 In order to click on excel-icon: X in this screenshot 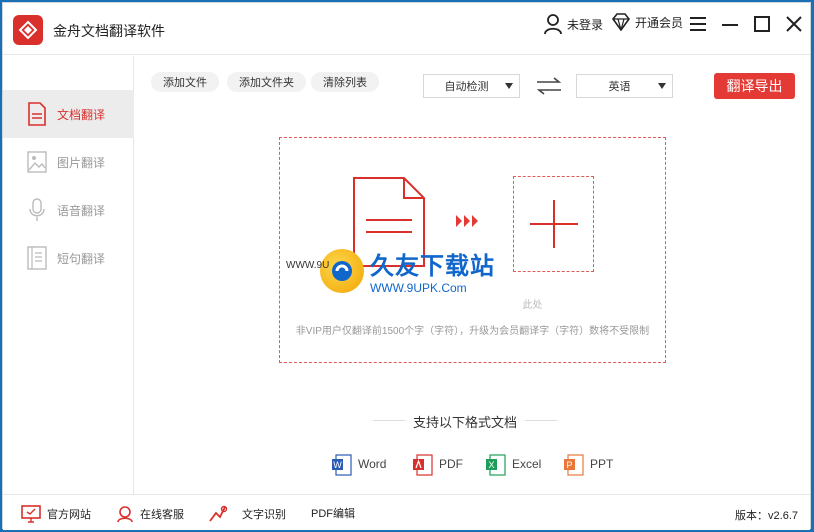, I will do `click(496, 465)`.